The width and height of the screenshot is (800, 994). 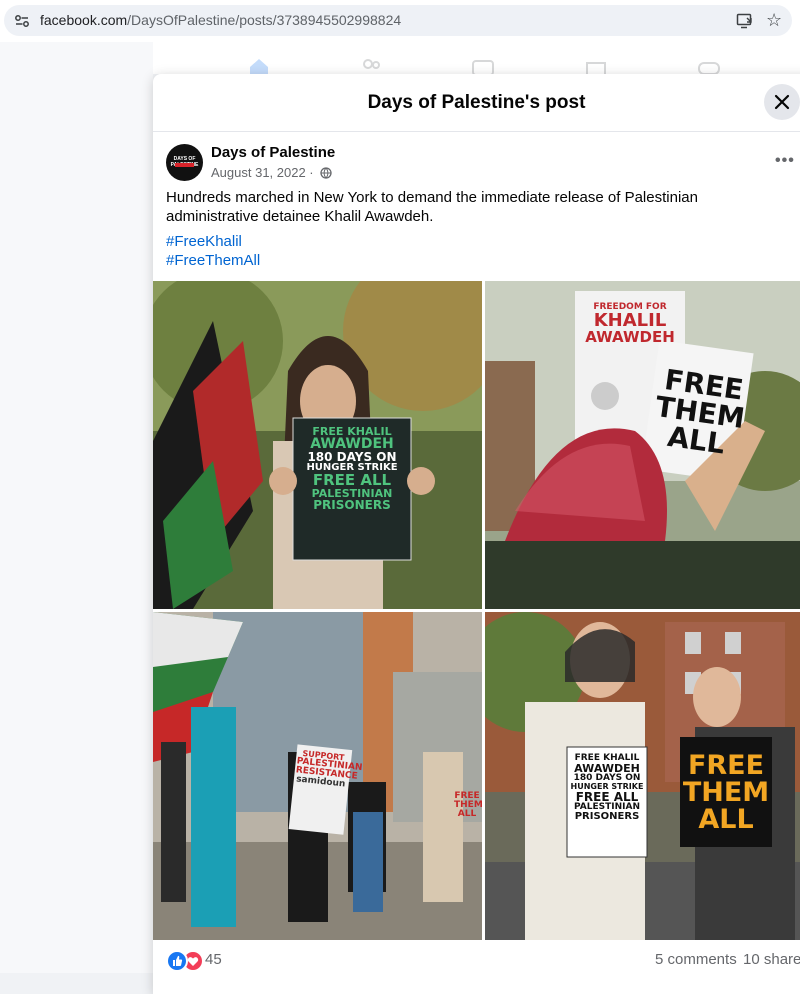 I want to click on post-photo: FREEDOM FOR KHALIL AWAWDEH FREE THEM ALL, so click(x=642, y=445).